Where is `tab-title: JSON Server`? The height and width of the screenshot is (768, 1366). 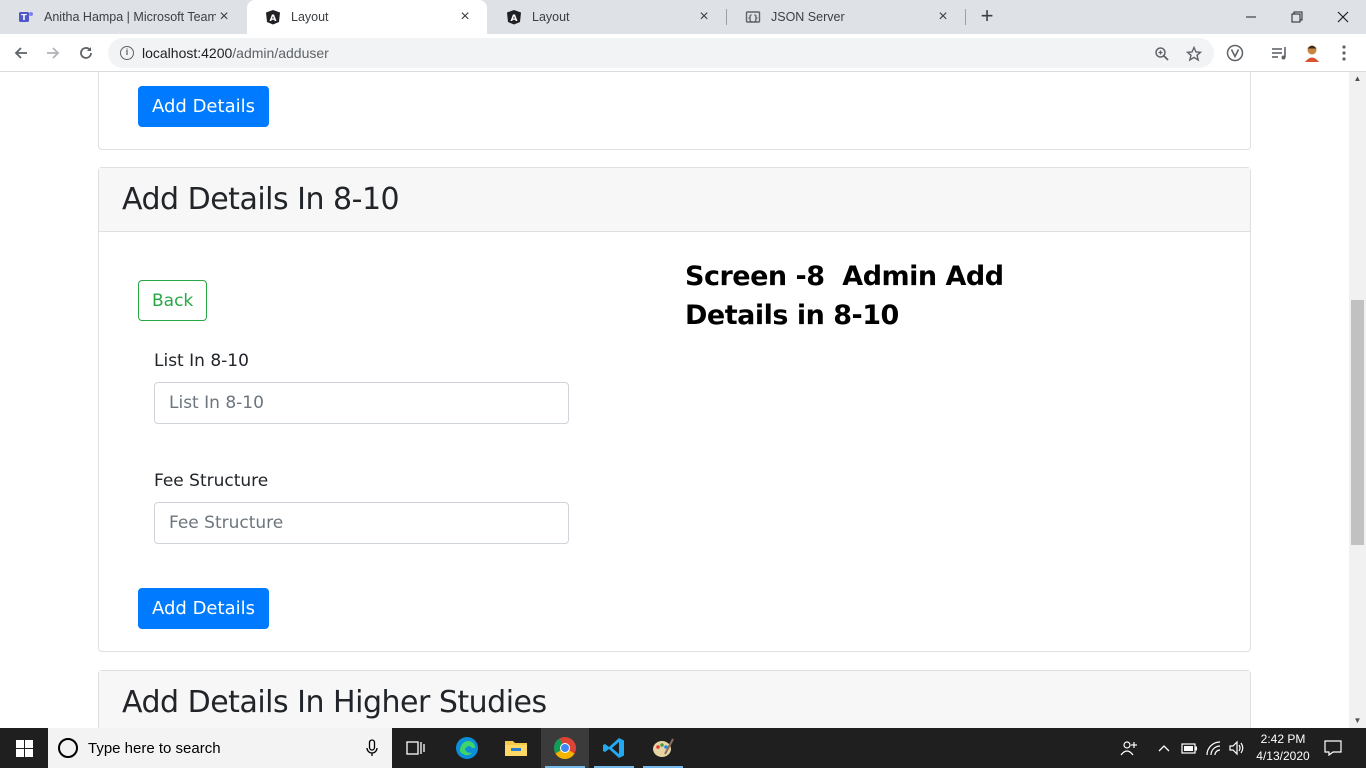 tab-title: JSON Server is located at coordinates (808, 17).